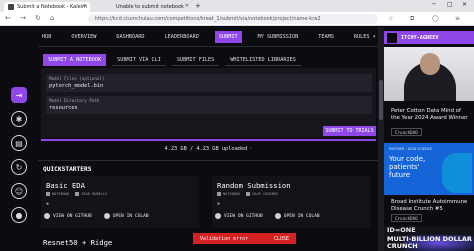  What do you see at coordinates (74, 100) in the screenshot?
I see `field-label: Model Directory Path` at bounding box center [74, 100].